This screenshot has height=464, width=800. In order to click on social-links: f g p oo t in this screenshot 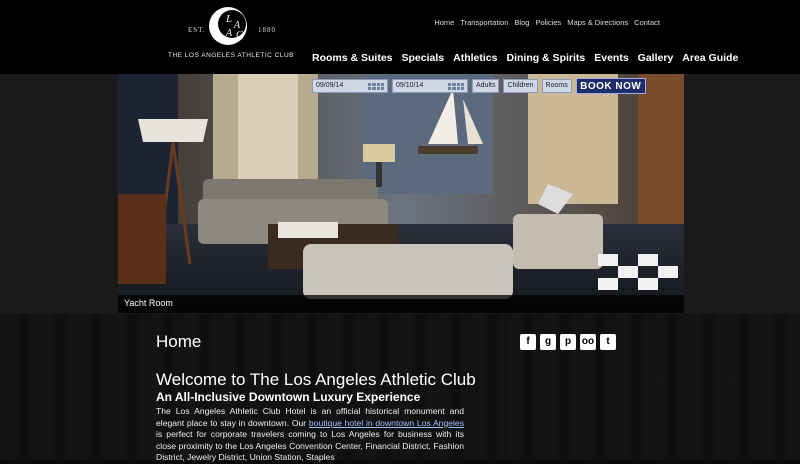, I will do `click(568, 342)`.